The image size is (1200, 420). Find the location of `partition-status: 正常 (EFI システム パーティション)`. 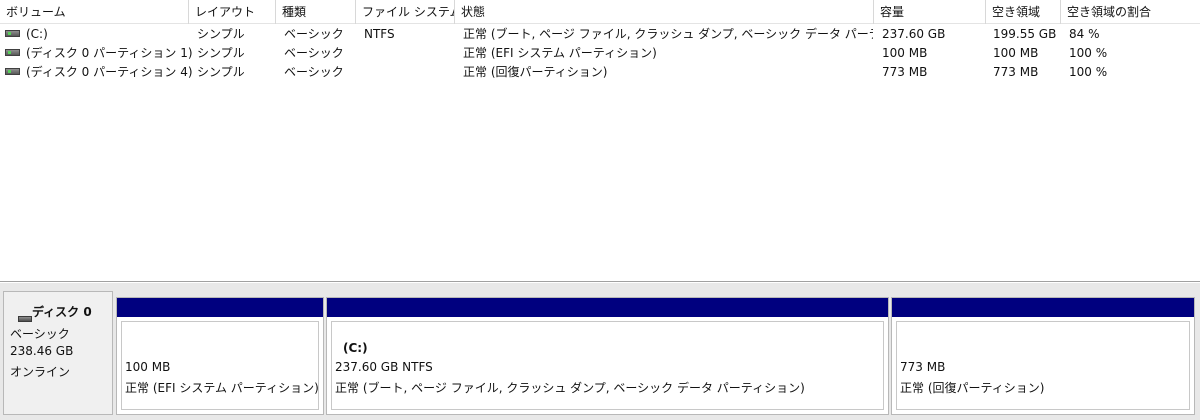

partition-status: 正常 (EFI システム パーティション) is located at coordinates (222, 388).